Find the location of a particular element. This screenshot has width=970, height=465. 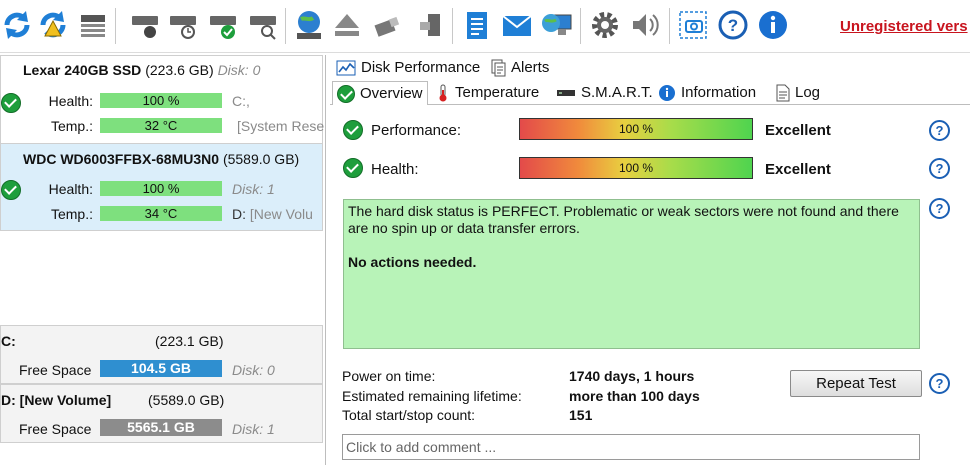

tab-smart: S.M.A.R.T. is located at coordinates (604, 93).